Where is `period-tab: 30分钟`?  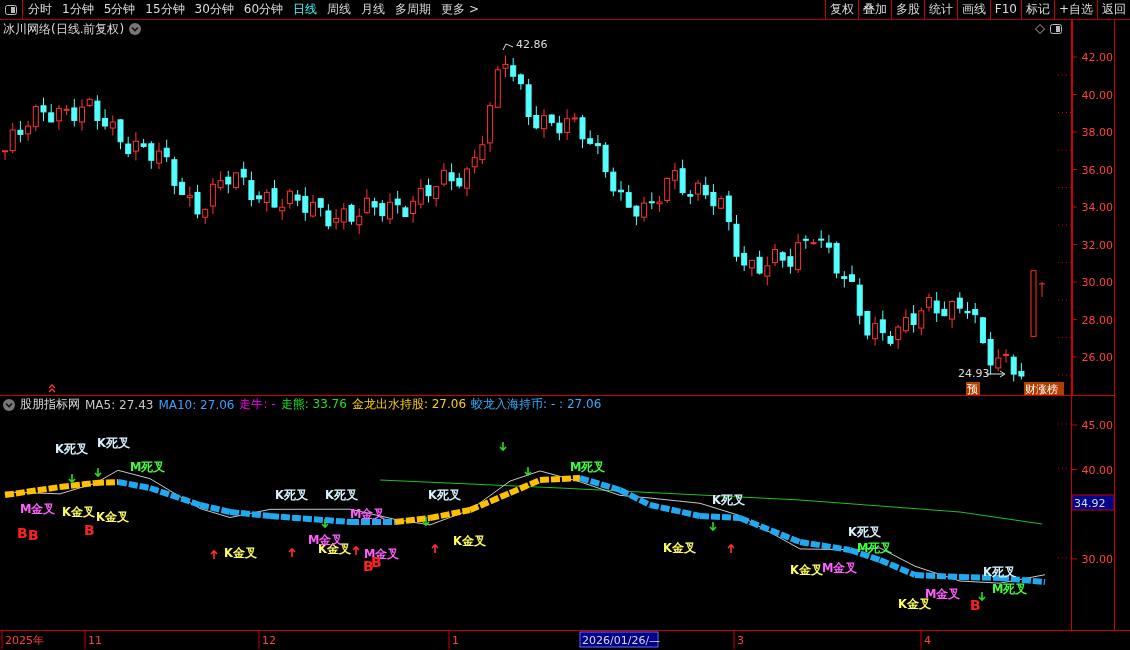
period-tab: 30分钟 is located at coordinates (214, 9).